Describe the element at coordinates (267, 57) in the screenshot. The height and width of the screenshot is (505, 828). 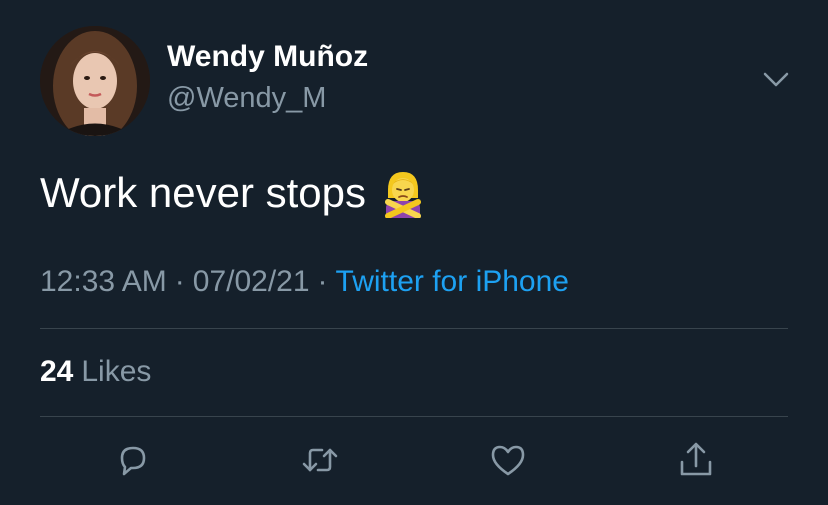
I see `display-name: Wendy Muñoz` at that location.